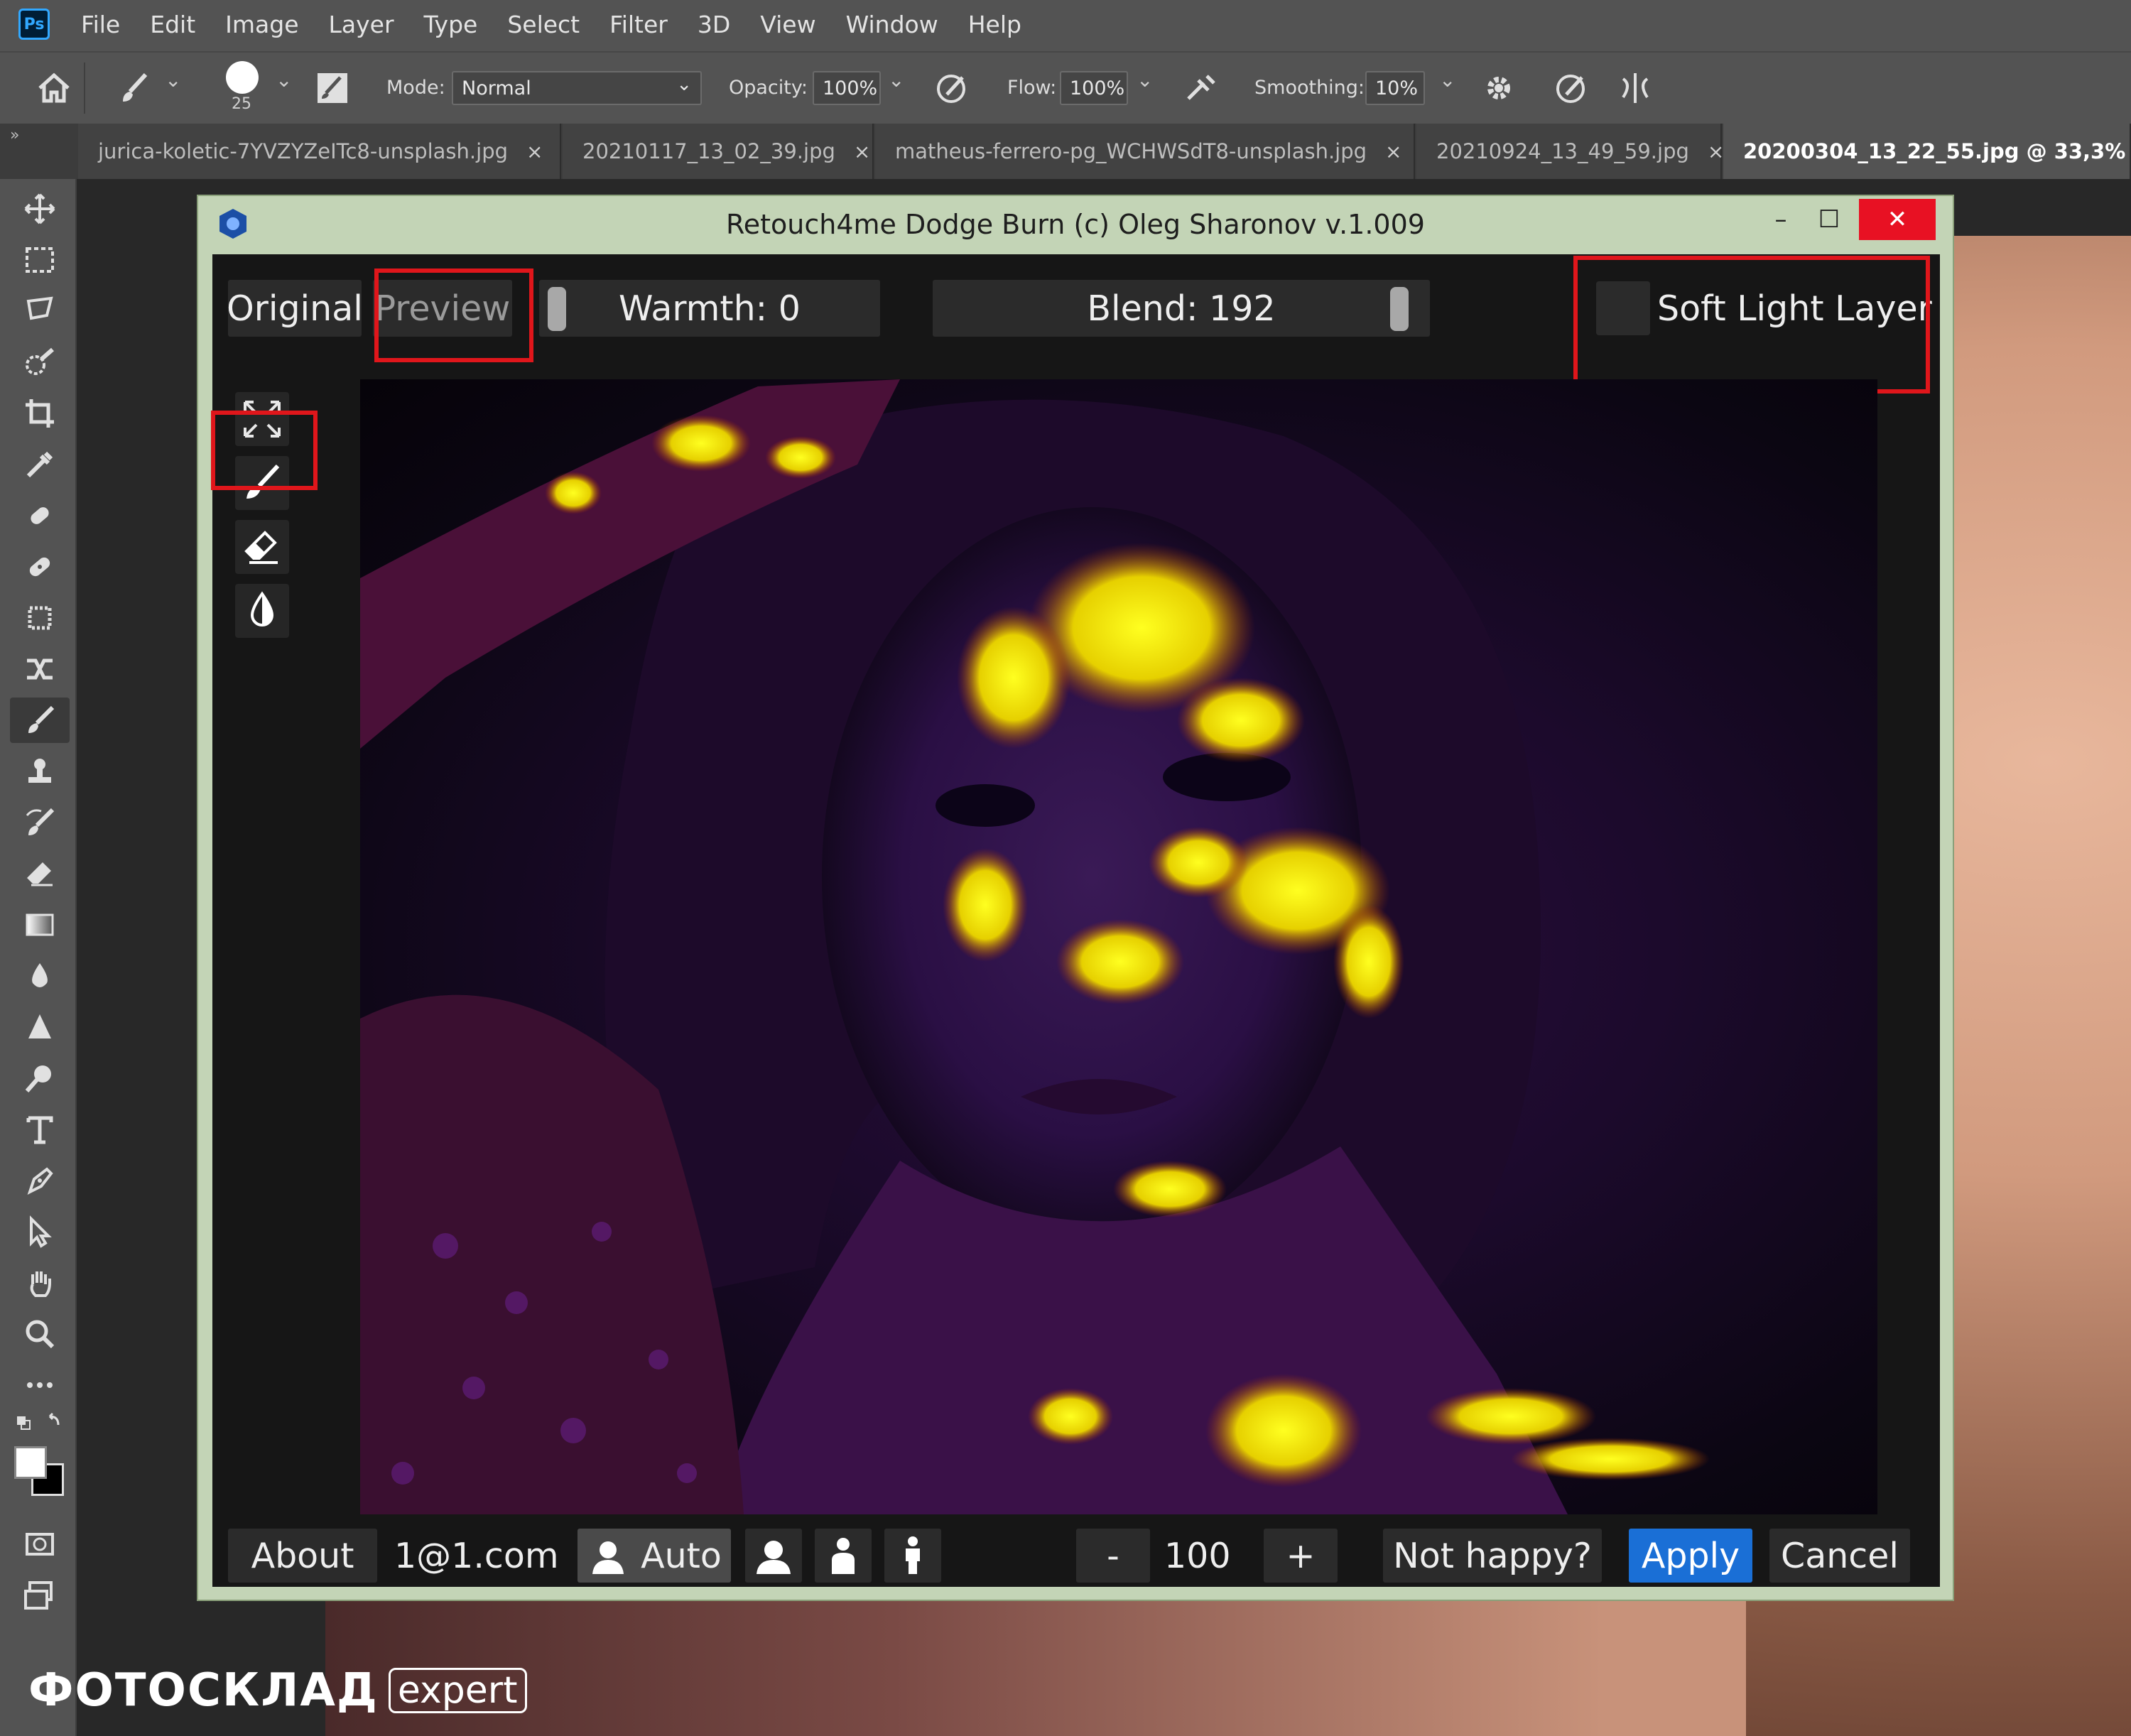  Describe the element at coordinates (577, 88) in the screenshot. I see `mode-select: Normal ⌄` at that location.